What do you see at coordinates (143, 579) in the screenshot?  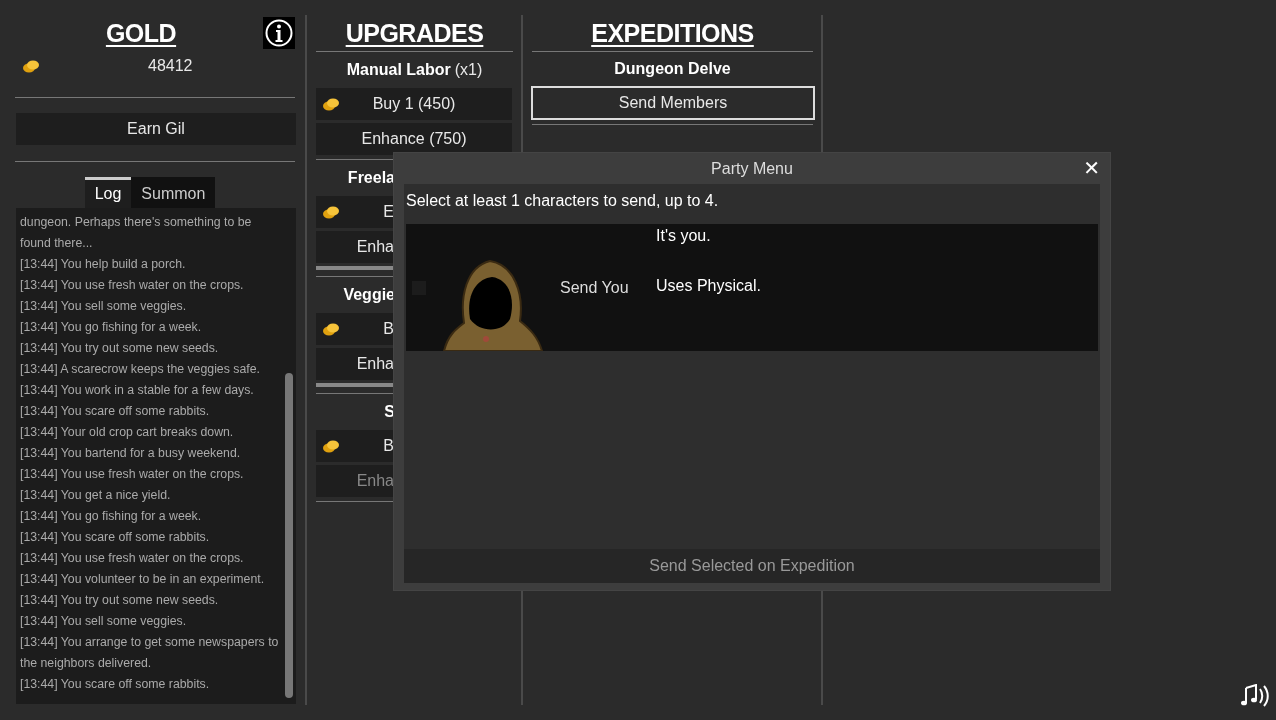 I see `log-entry: [13:44] You volunteer to be in an experiment.` at bounding box center [143, 579].